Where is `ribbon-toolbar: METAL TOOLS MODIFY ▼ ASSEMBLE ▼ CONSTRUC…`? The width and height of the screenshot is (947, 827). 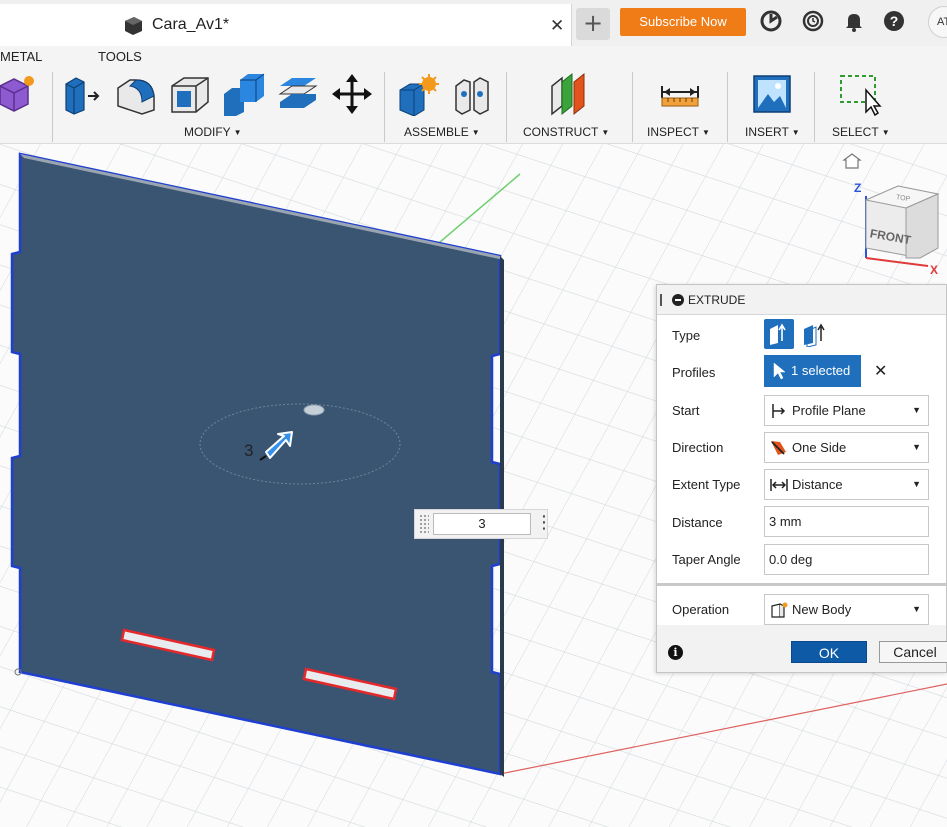
ribbon-toolbar: METAL TOOLS MODIFY ▼ ASSEMBLE ▼ CONSTRUC… is located at coordinates (473, 95).